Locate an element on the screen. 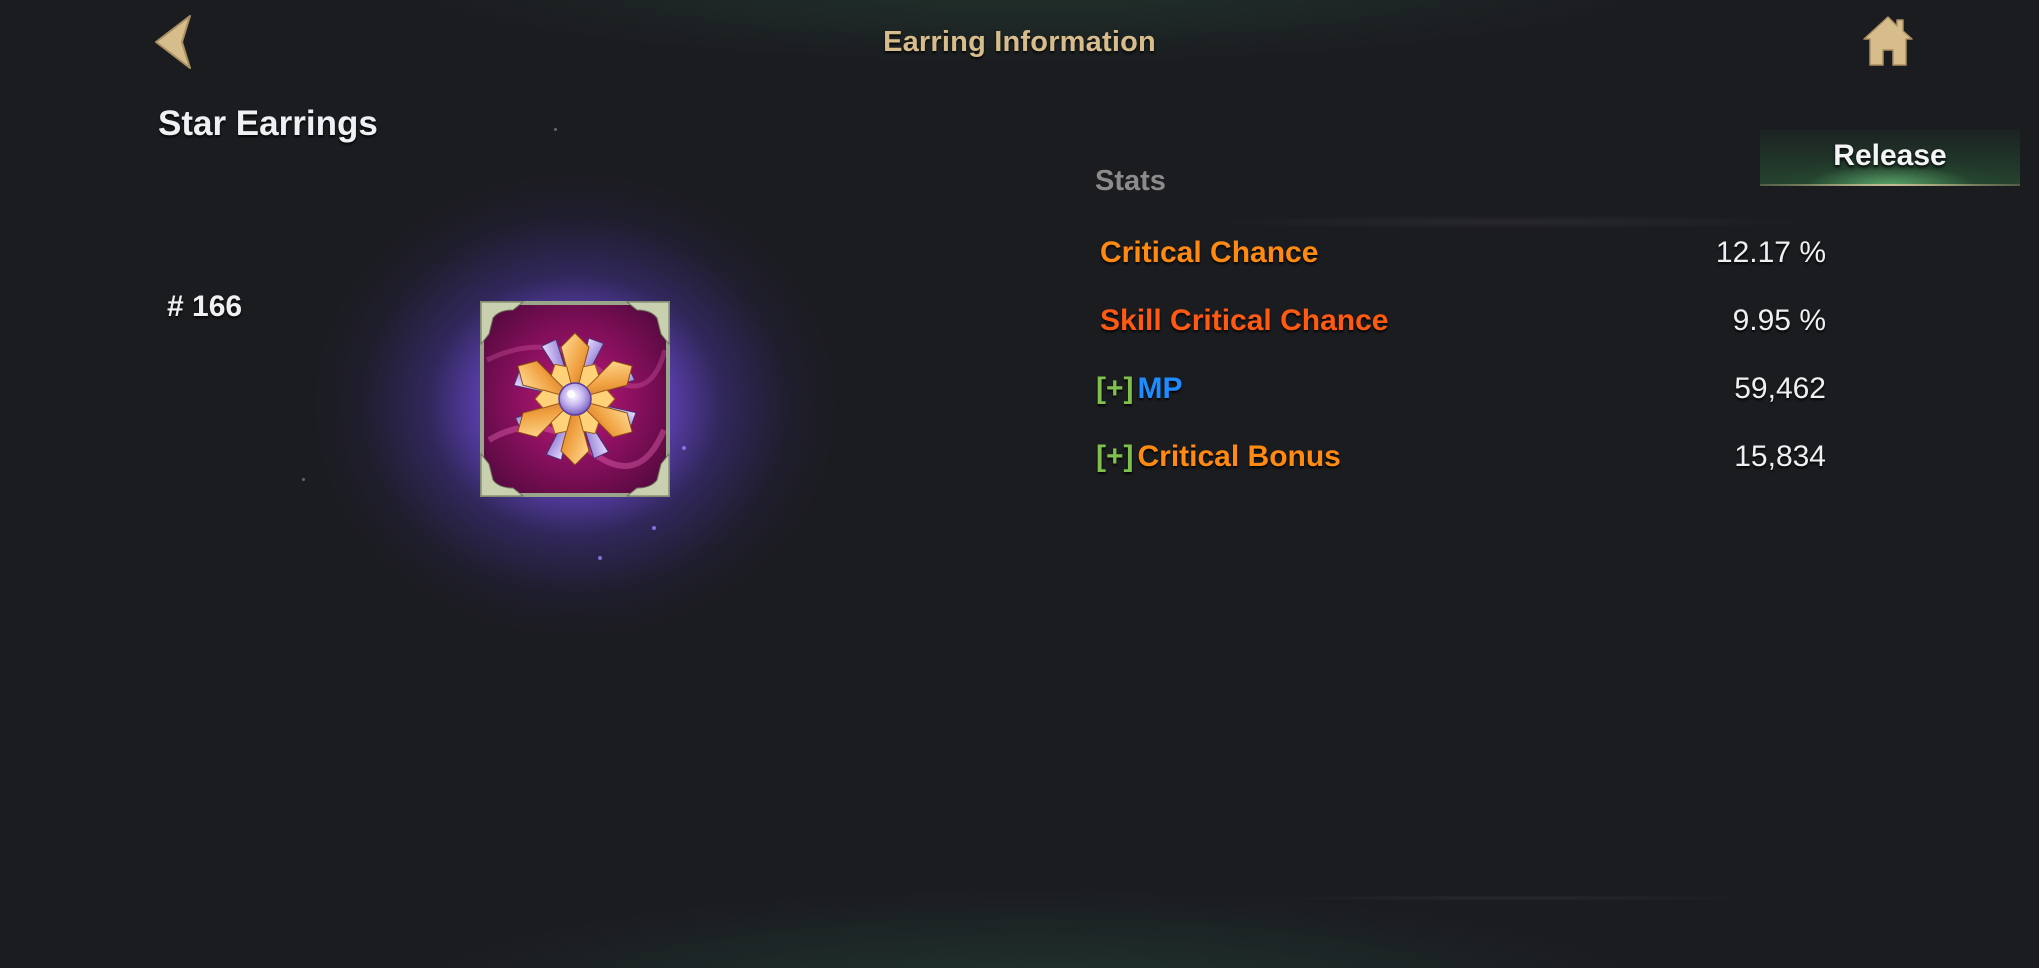 This screenshot has height=968, width=2039. stat-row-mp: [+] MP 59,462 is located at coordinates (1461, 394).